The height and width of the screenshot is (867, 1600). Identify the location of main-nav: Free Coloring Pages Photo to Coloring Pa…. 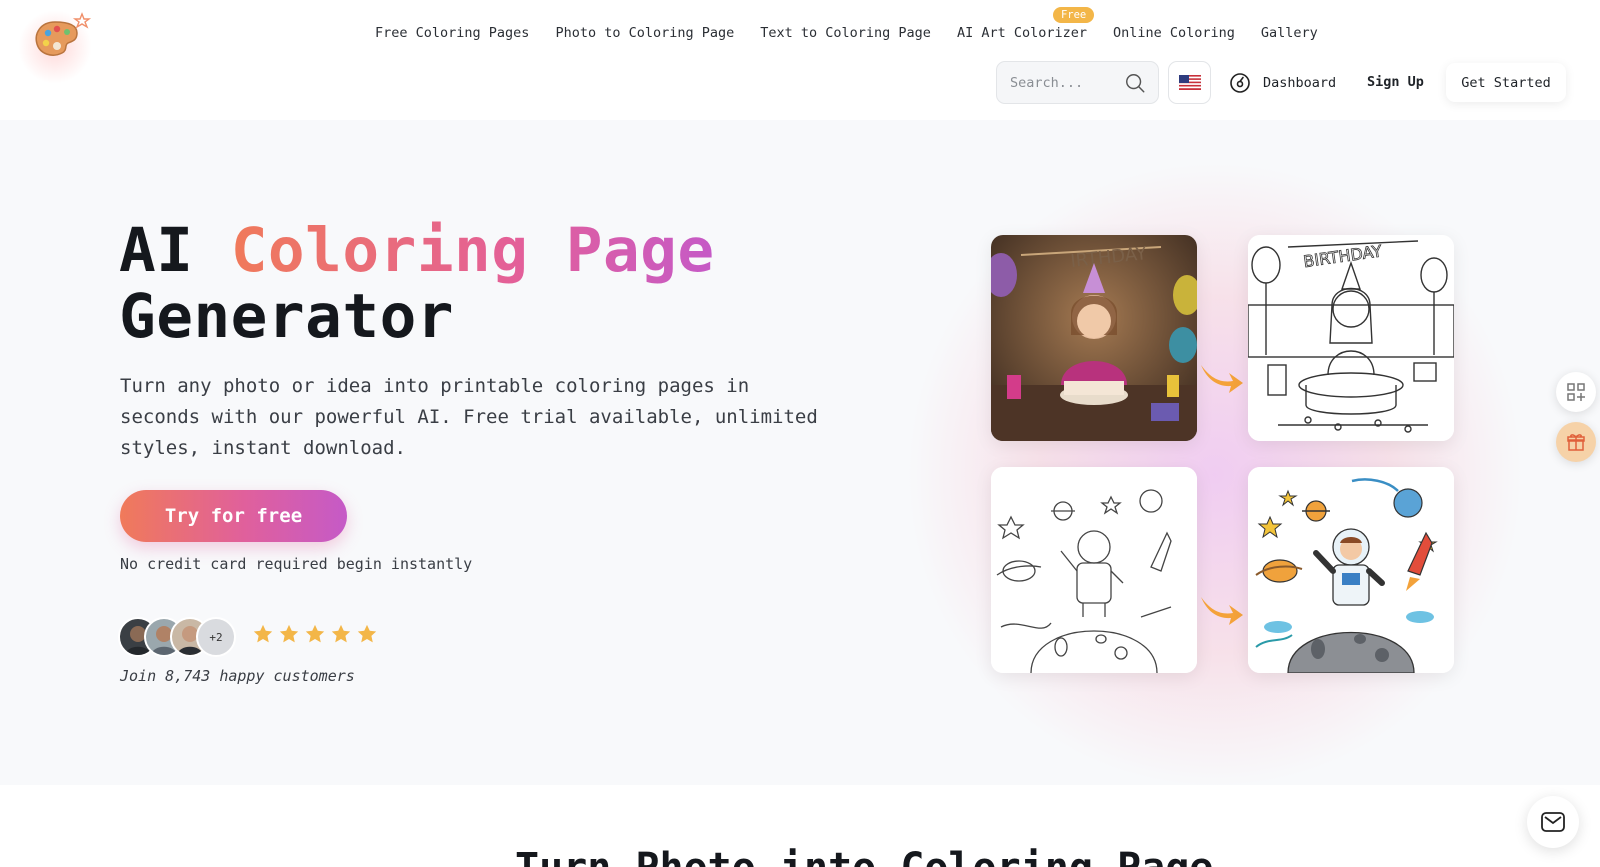
(846, 27).